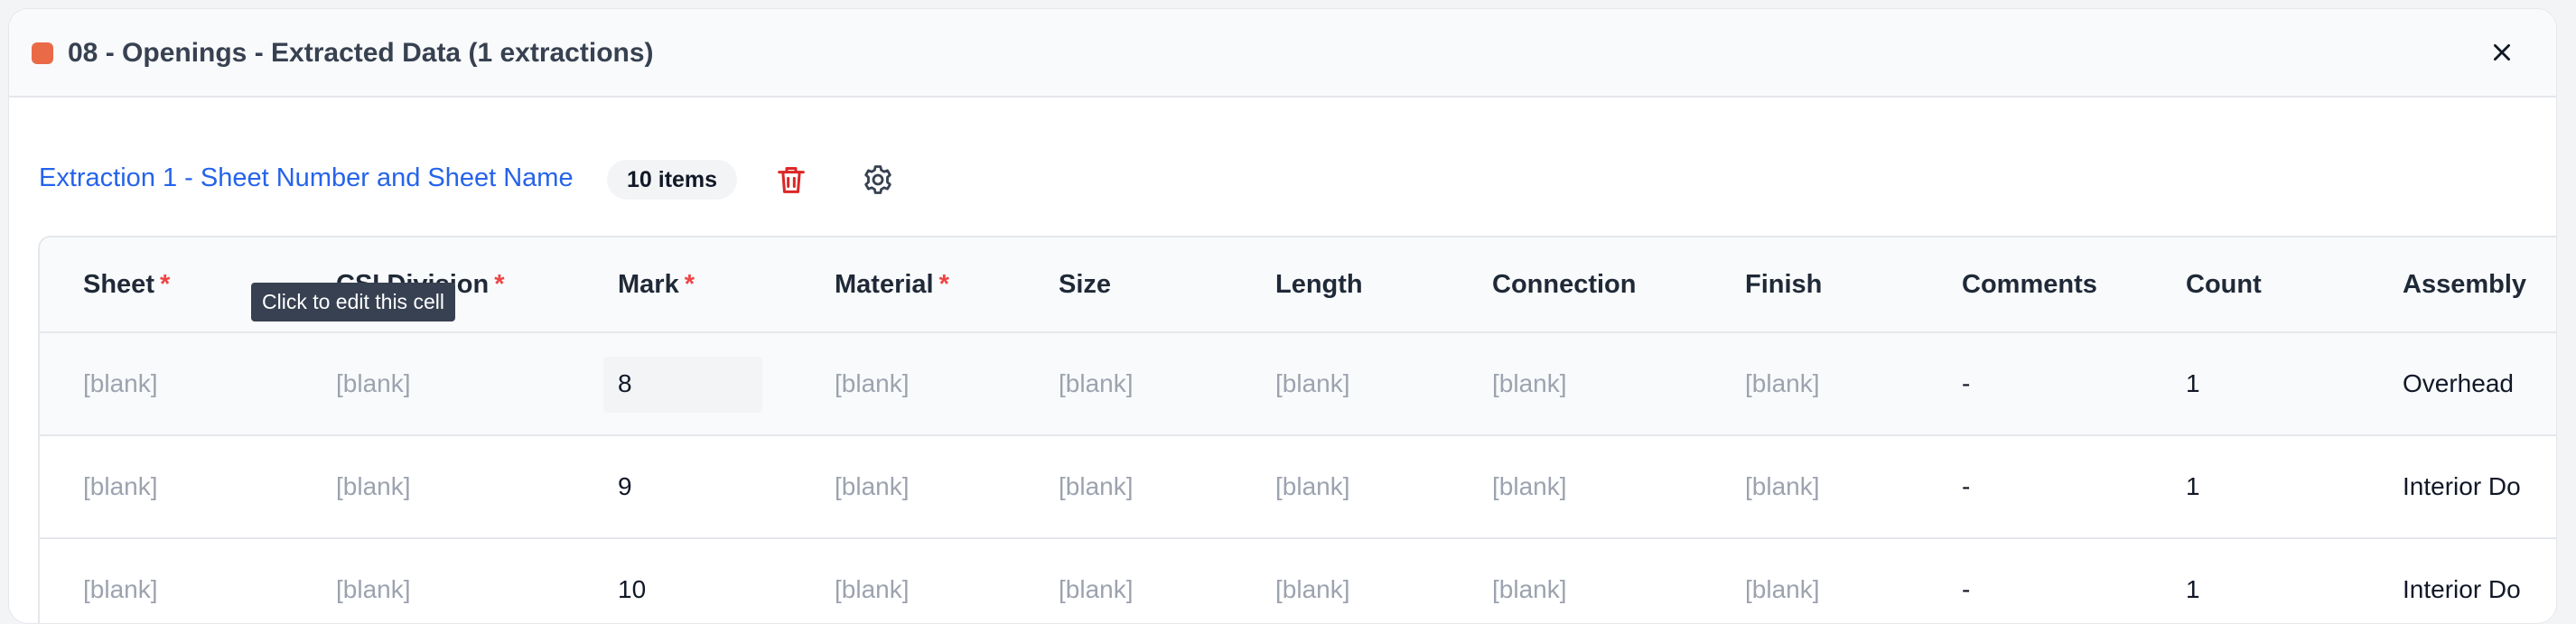 Image resolution: width=2576 pixels, height=624 pixels. Describe the element at coordinates (1319, 284) in the screenshot. I see `column-header-label: Length` at that location.